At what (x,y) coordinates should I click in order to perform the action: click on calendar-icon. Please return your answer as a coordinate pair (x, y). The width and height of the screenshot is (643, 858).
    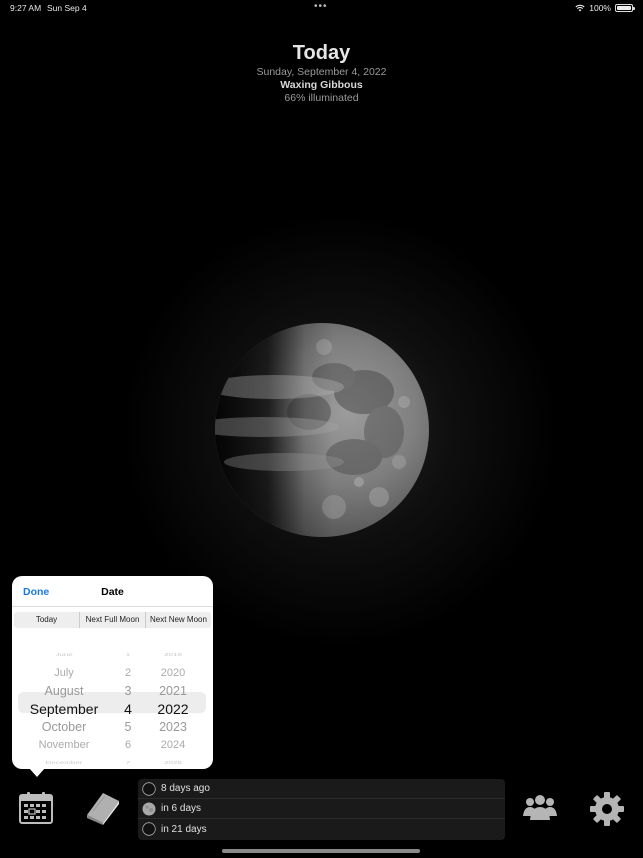
    Looking at the image, I should click on (36, 808).